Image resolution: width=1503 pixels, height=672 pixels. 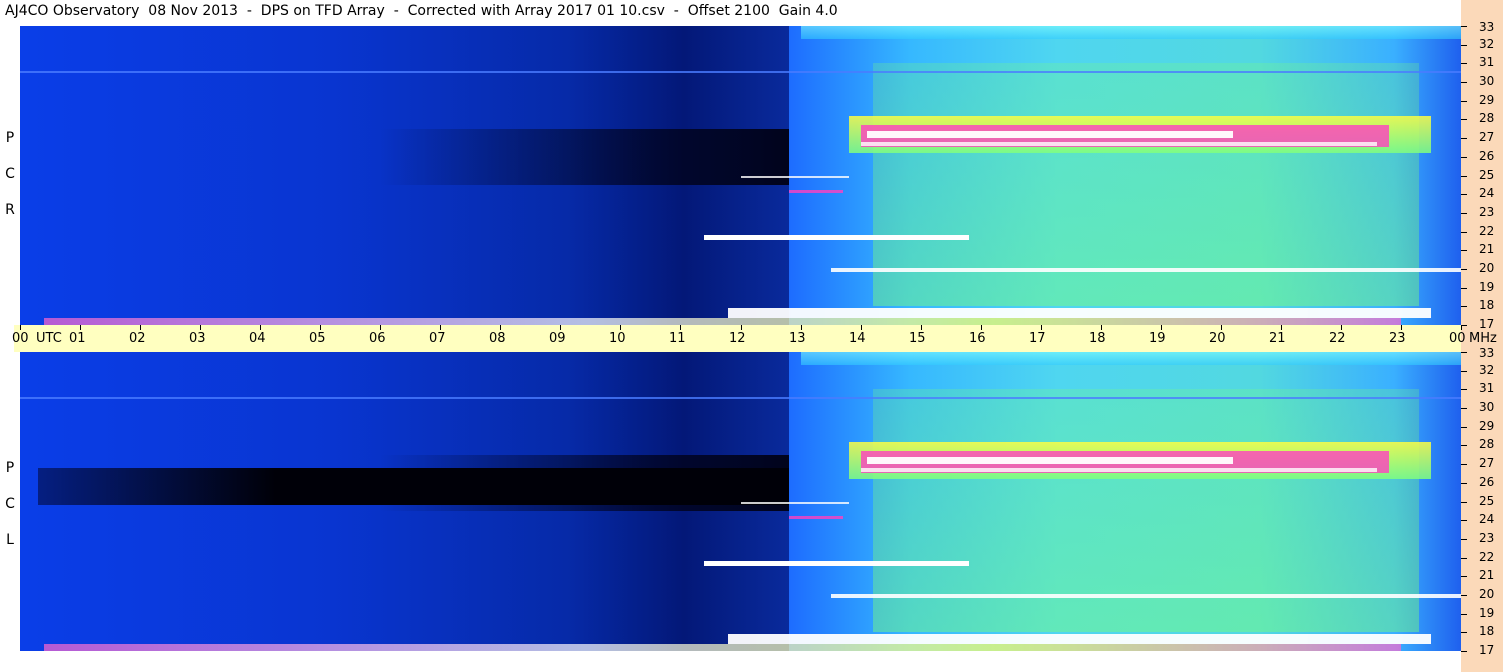 What do you see at coordinates (1487, 593) in the screenshot?
I see `freq-tick-1-20: 20` at bounding box center [1487, 593].